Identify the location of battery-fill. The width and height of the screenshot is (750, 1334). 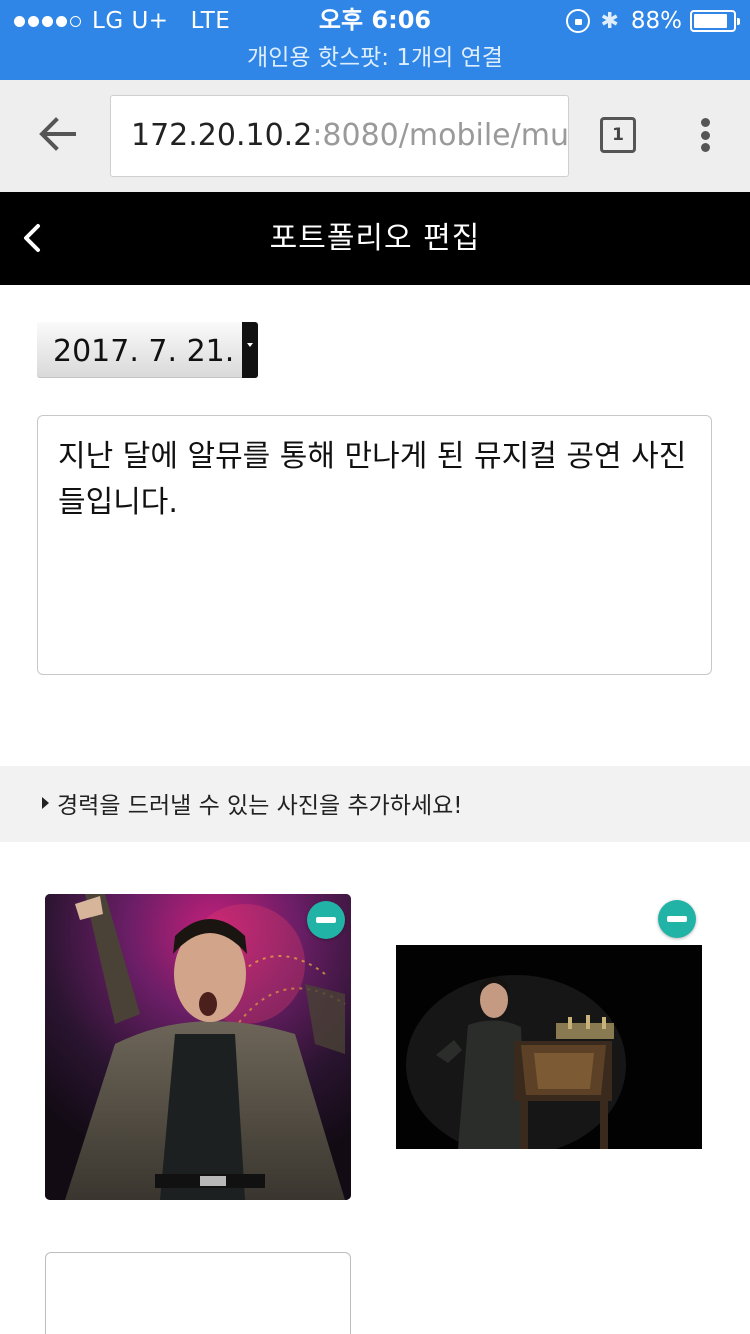
(711, 21).